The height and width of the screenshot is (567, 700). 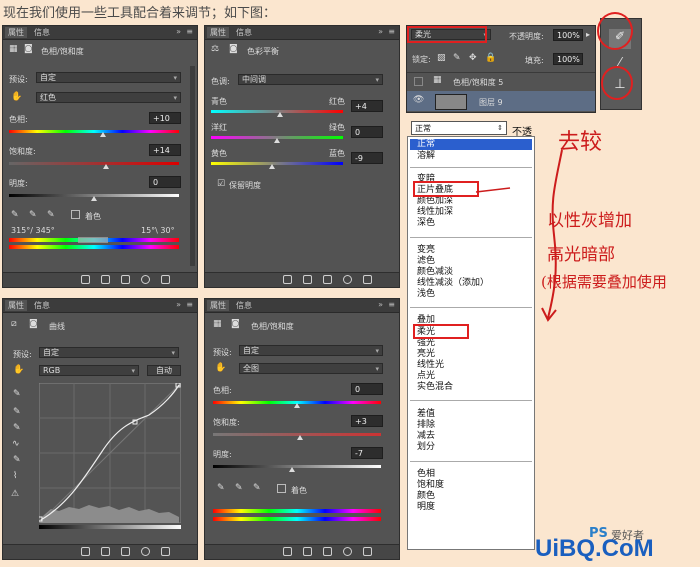 What do you see at coordinates (457, 58) in the screenshot?
I see `lock-paint-icon: ✎` at bounding box center [457, 58].